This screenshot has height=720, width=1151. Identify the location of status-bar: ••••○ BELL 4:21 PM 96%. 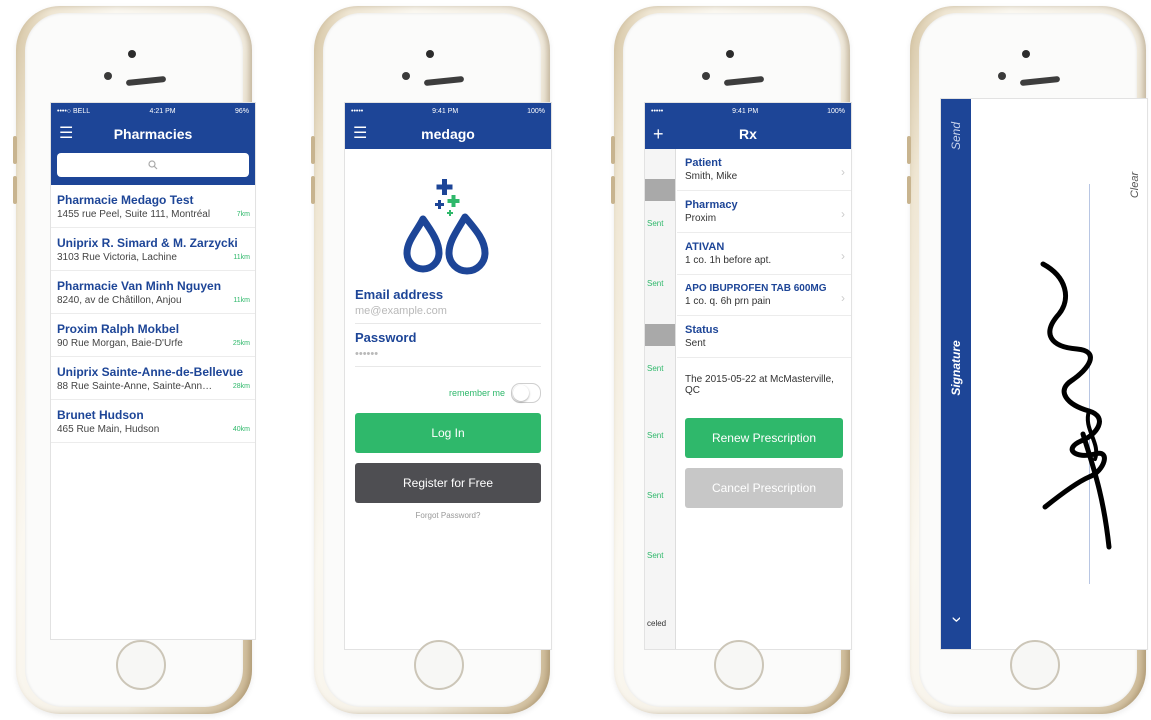
(153, 111).